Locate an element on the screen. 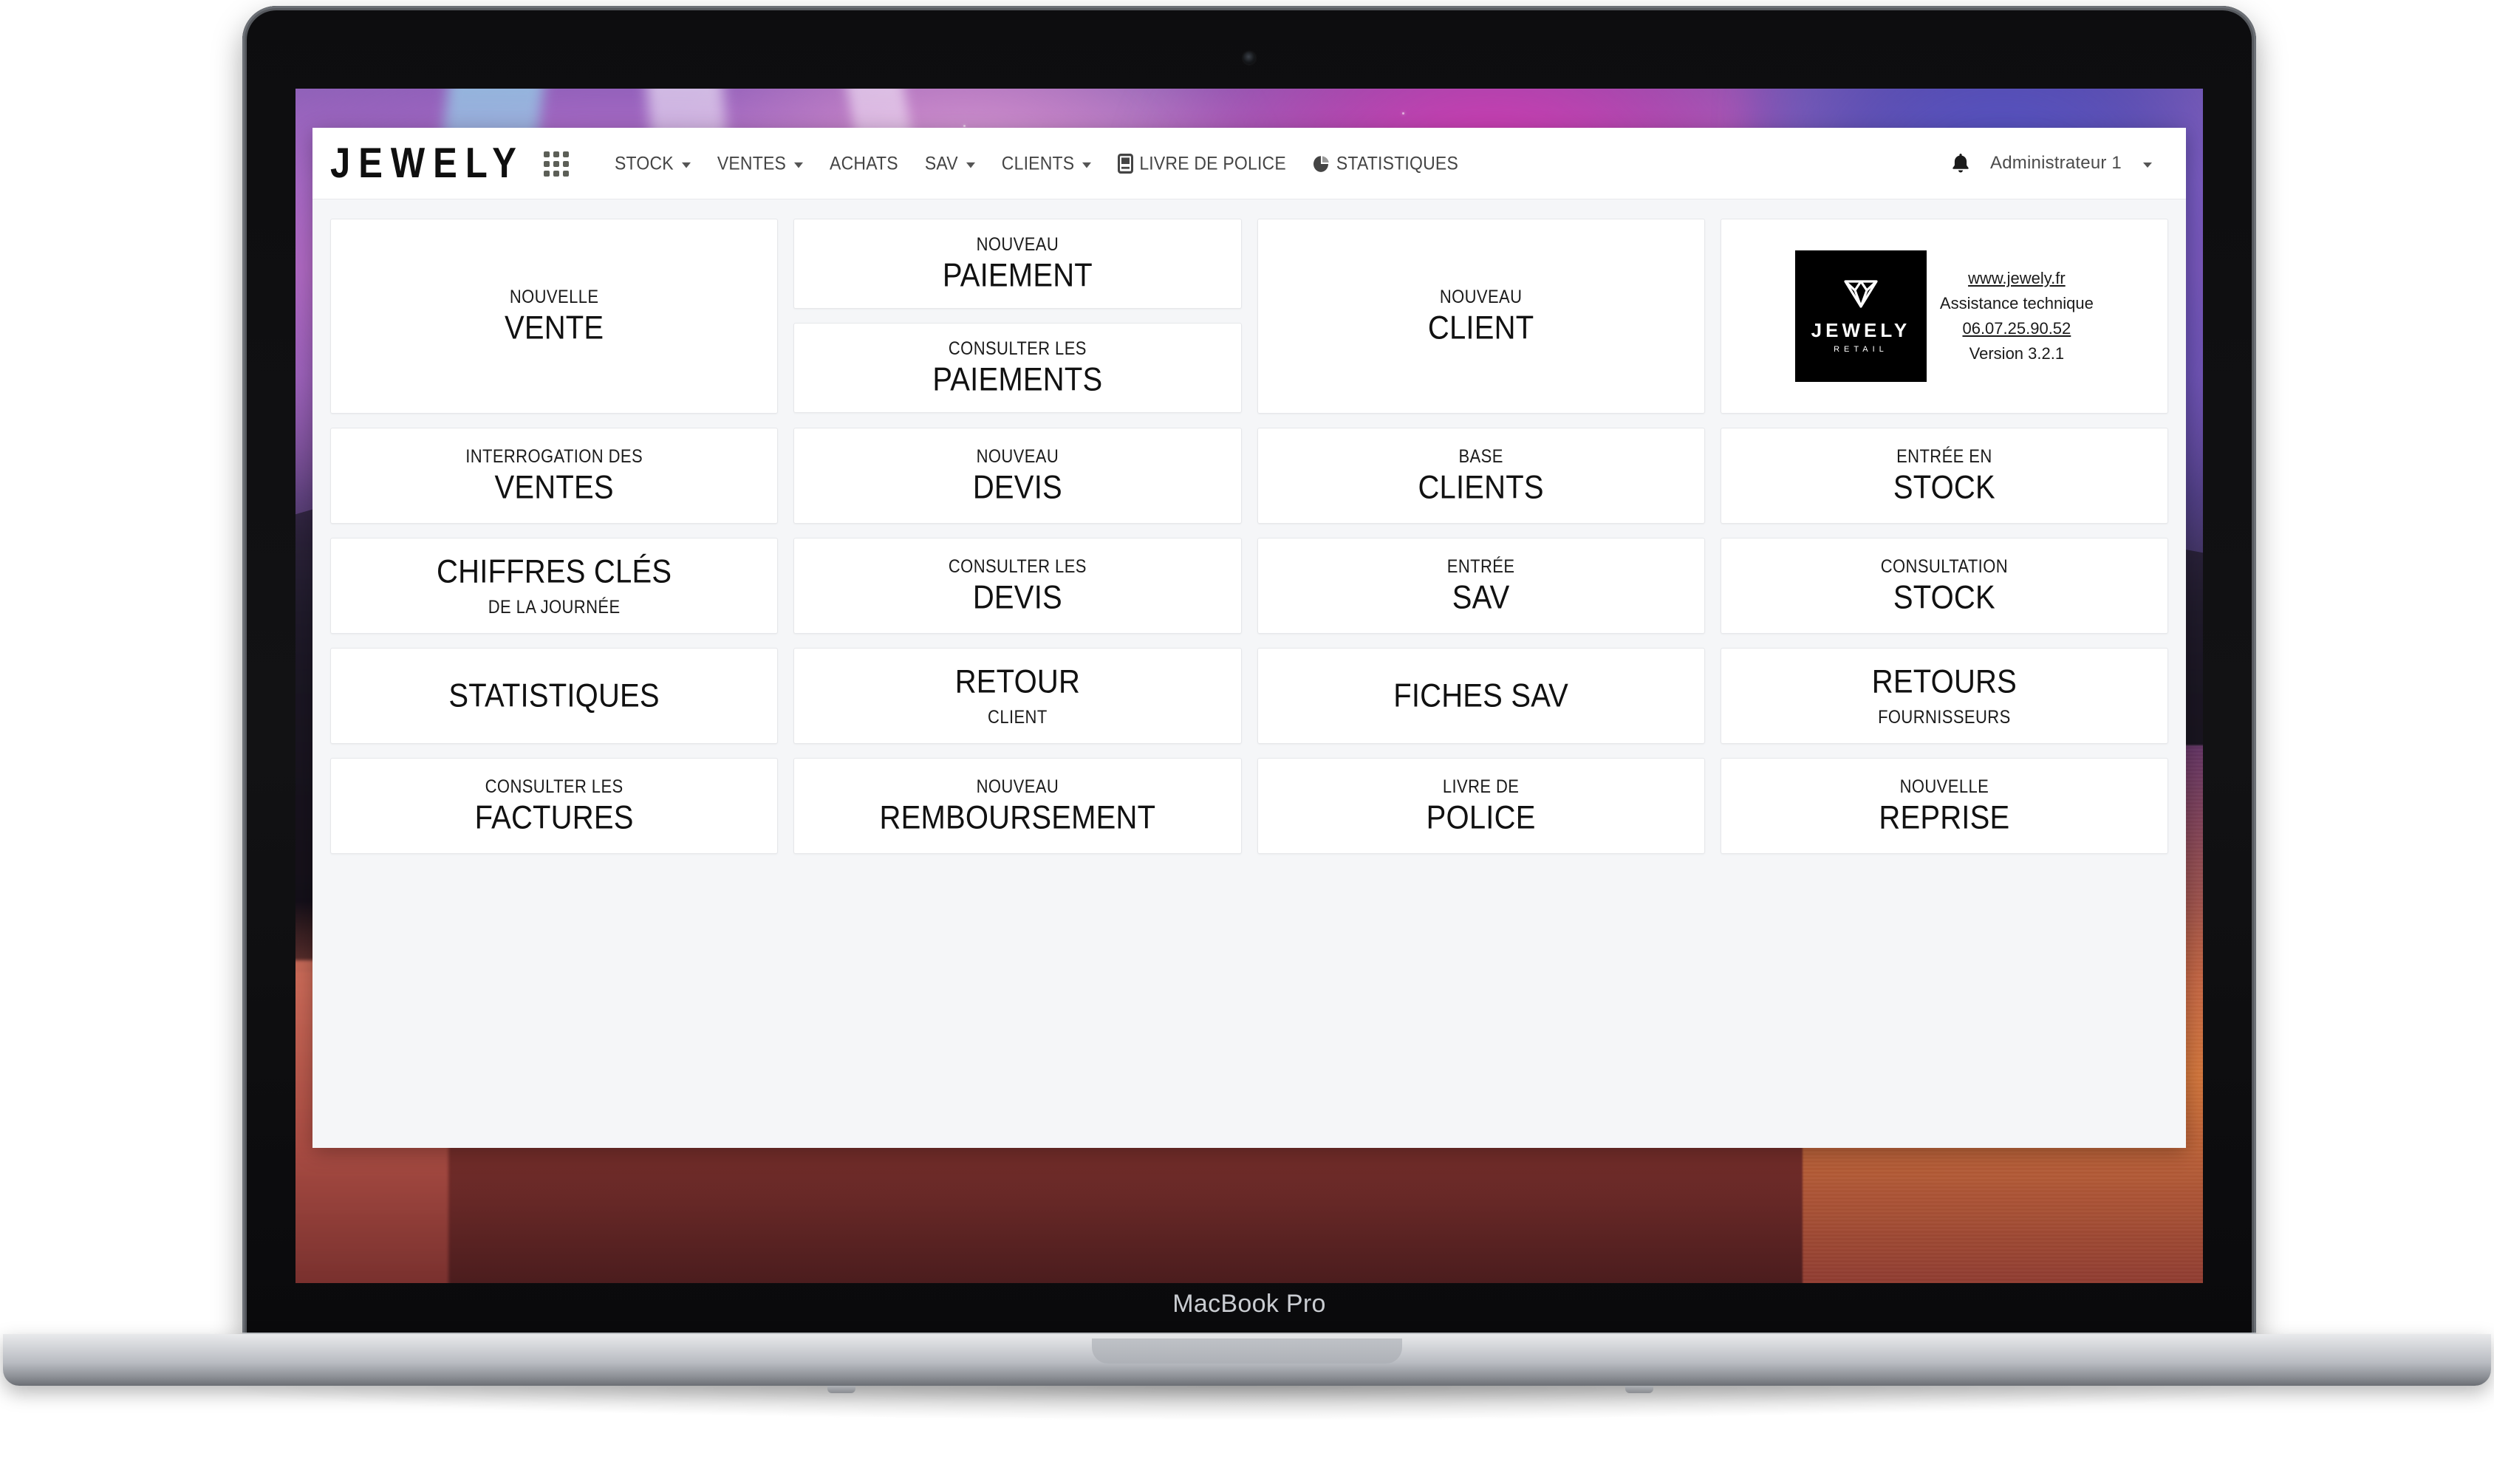  tile-consulter-factures: CONSULTER LES FACTURES is located at coordinates (554, 806).